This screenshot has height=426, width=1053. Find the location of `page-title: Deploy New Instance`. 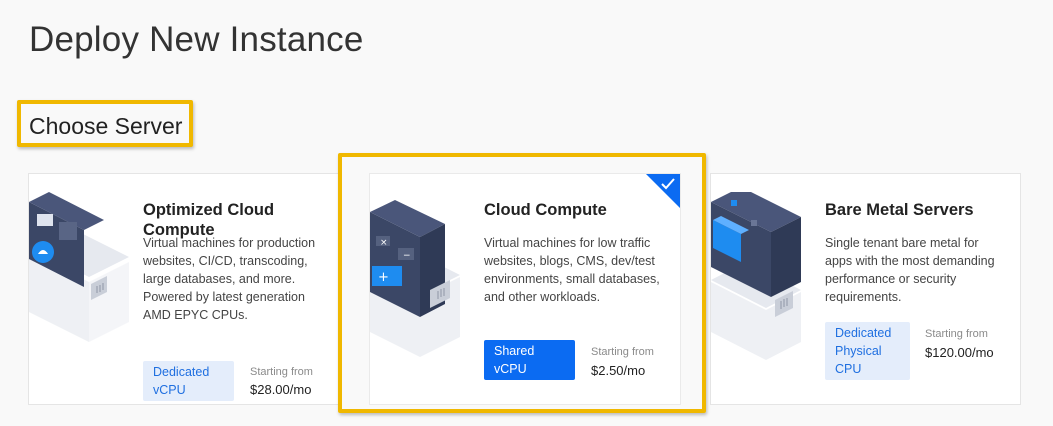

page-title: Deploy New Instance is located at coordinates (196, 39).